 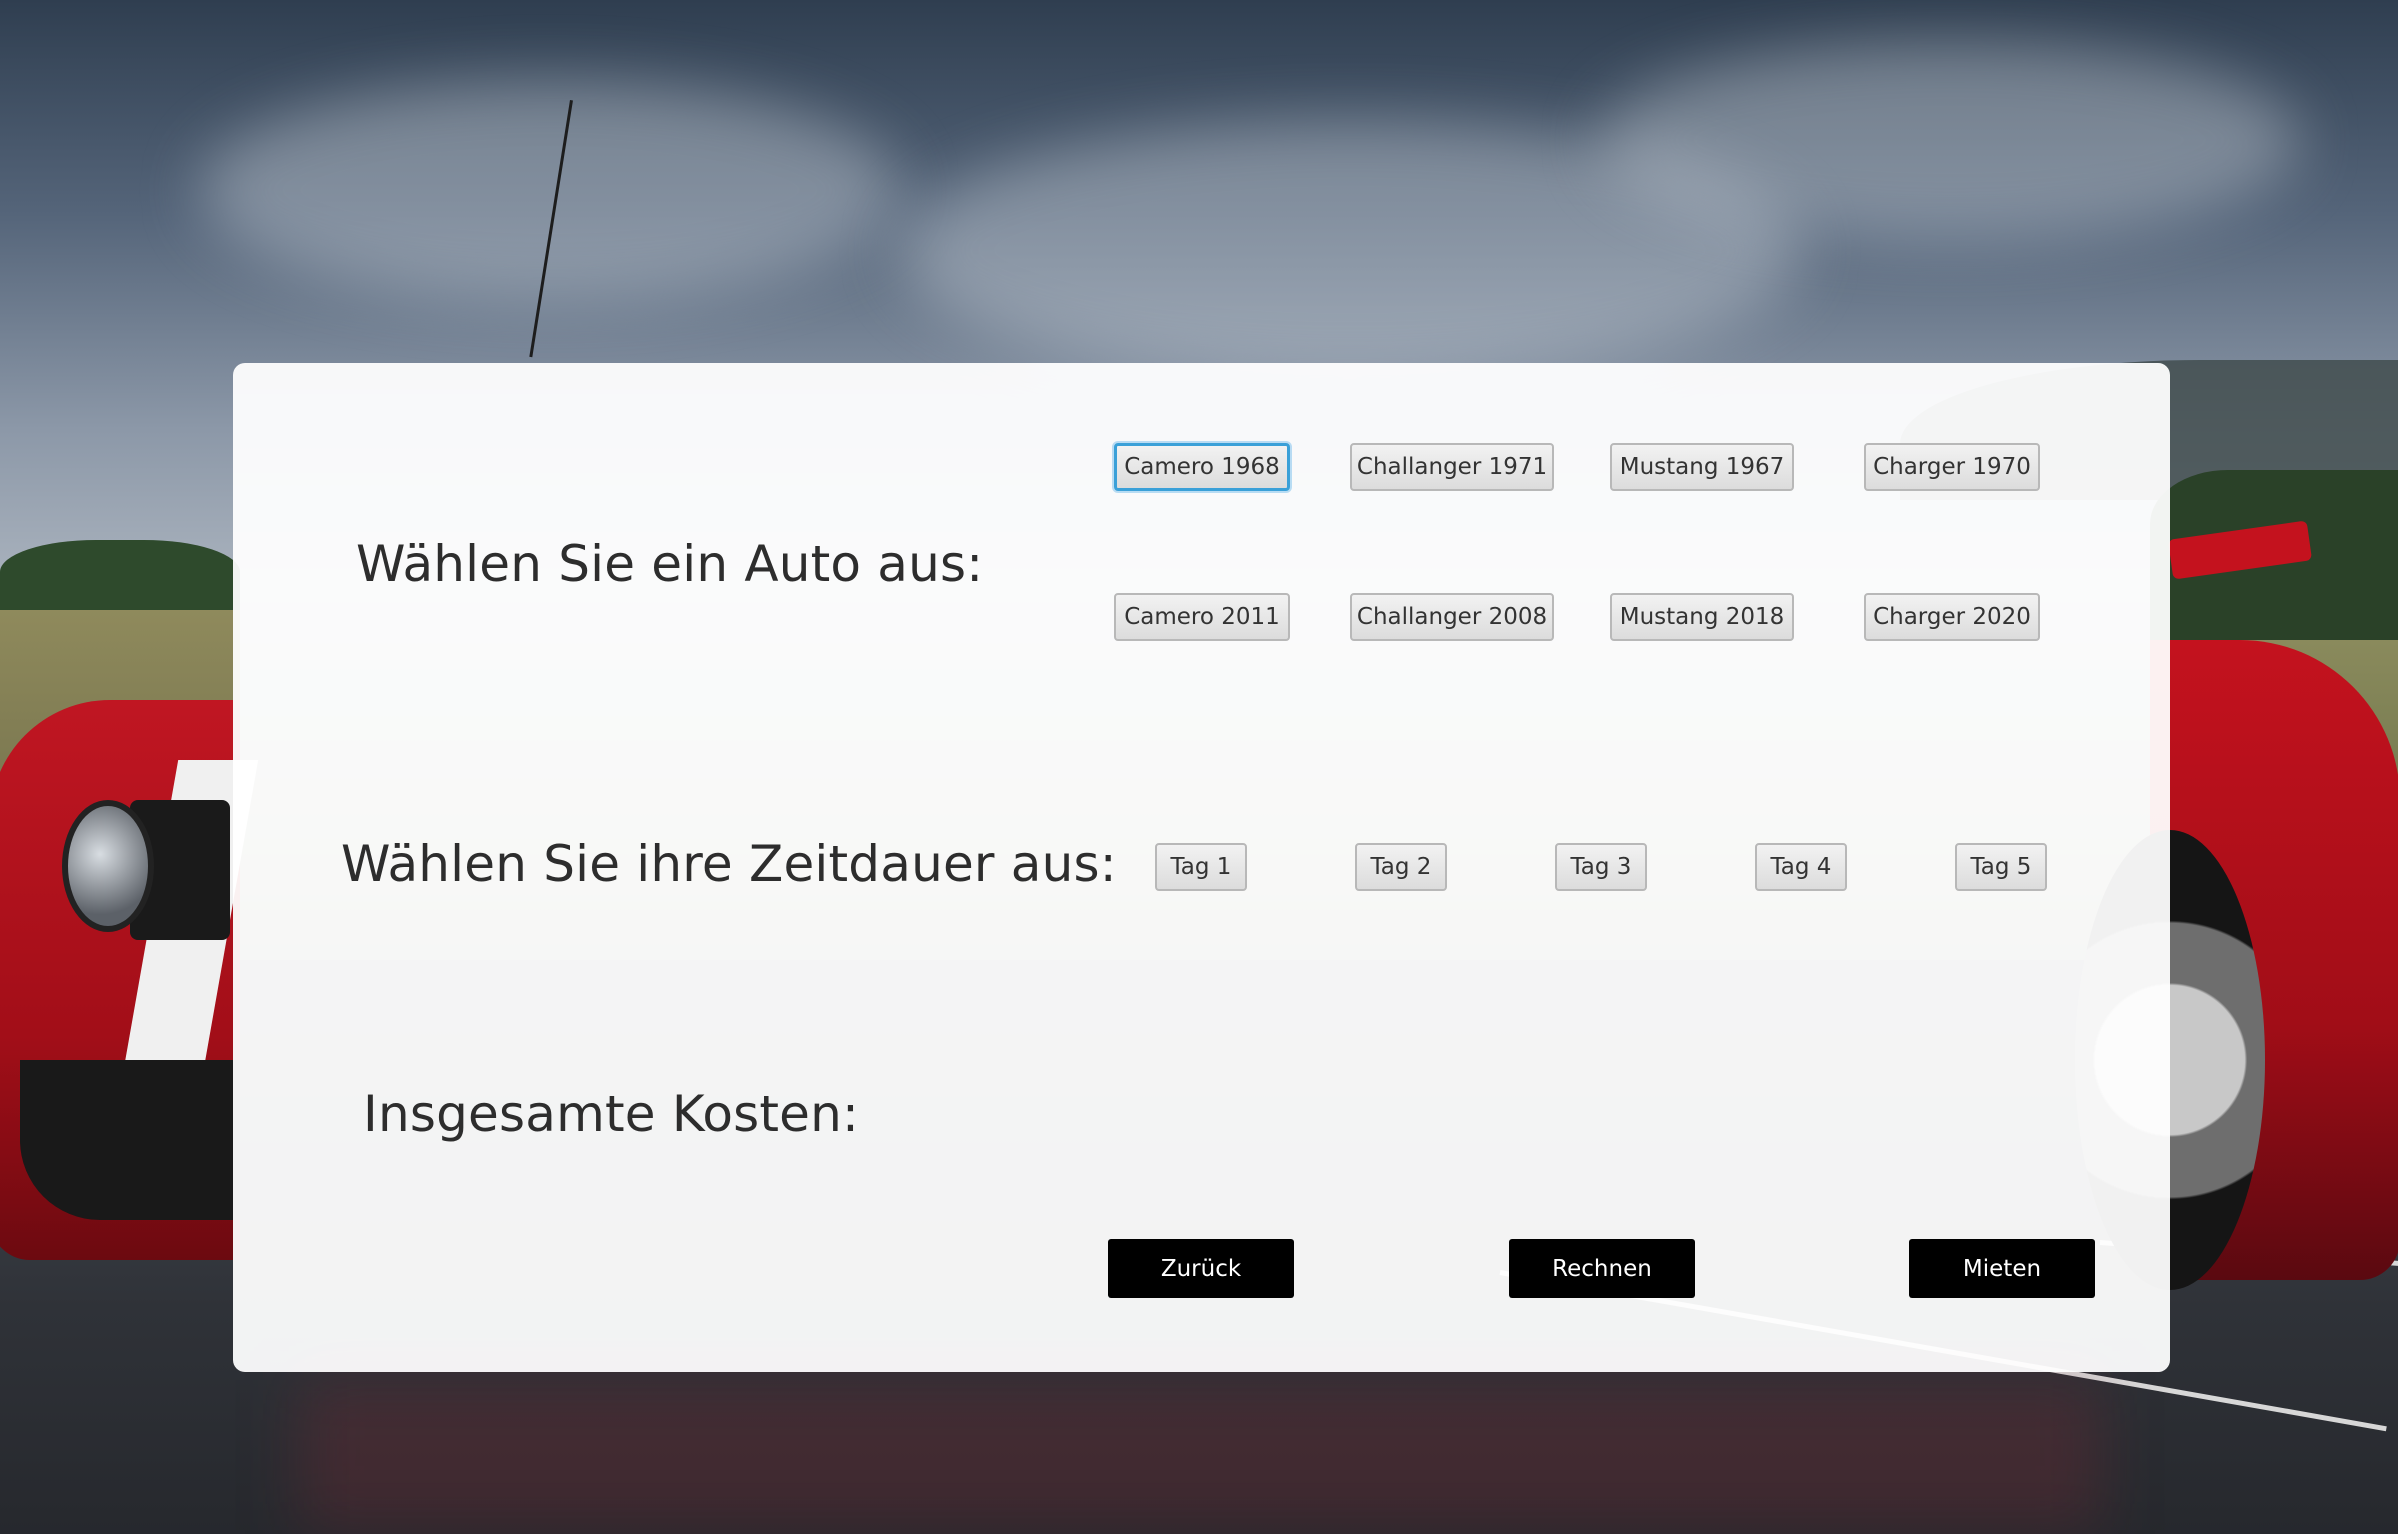 I want to click on car-option-charger-2020: Charger 2020, so click(x=1952, y=617).